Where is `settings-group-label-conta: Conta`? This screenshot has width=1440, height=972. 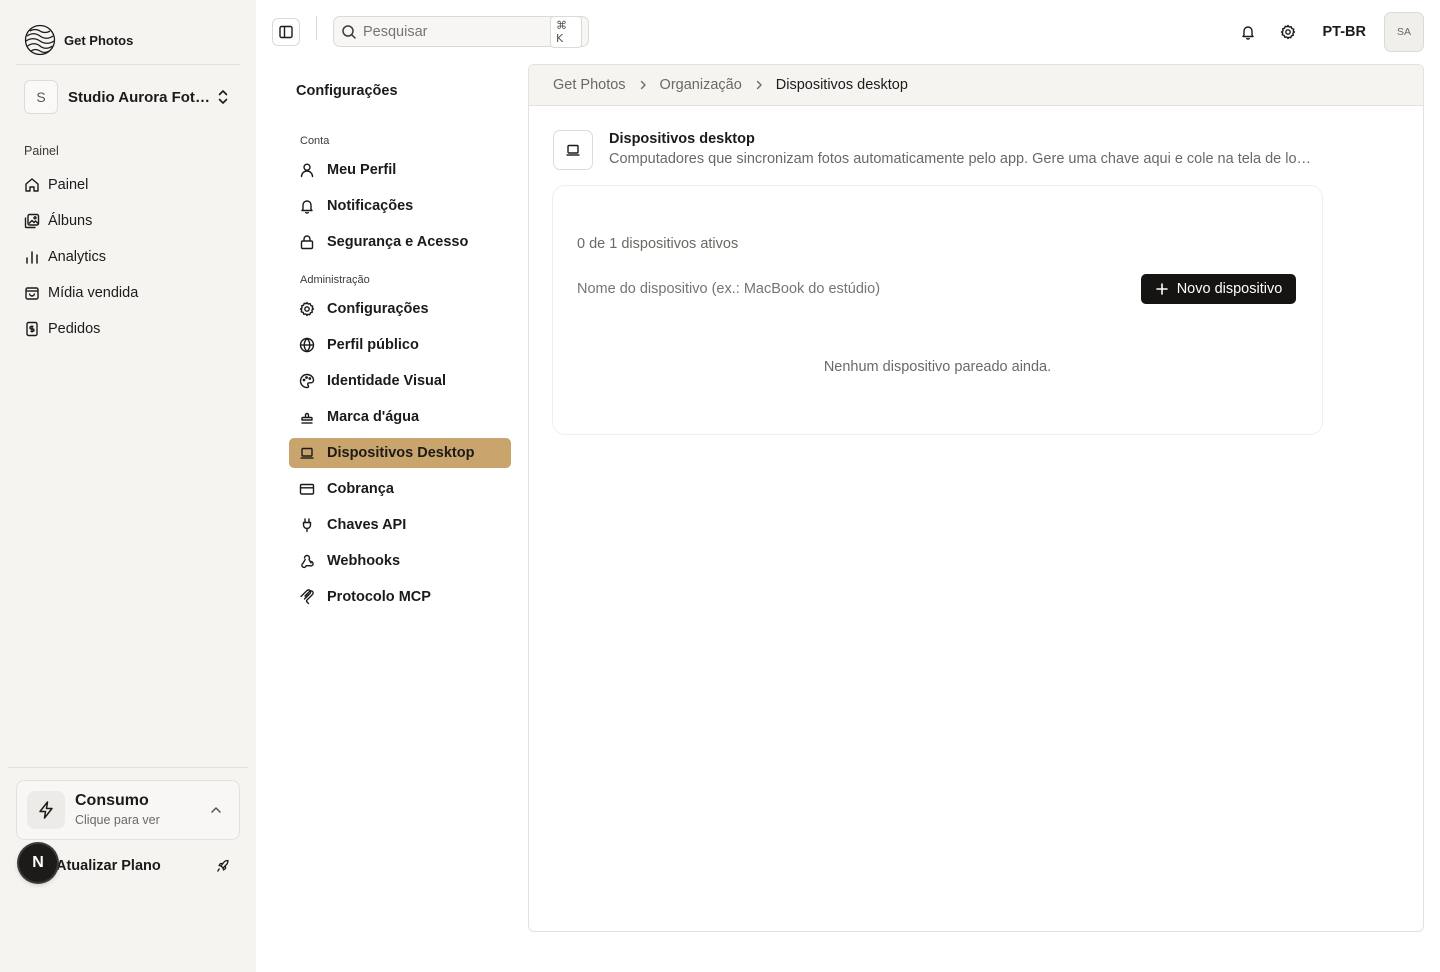
settings-group-label-conta: Conta is located at coordinates (315, 141).